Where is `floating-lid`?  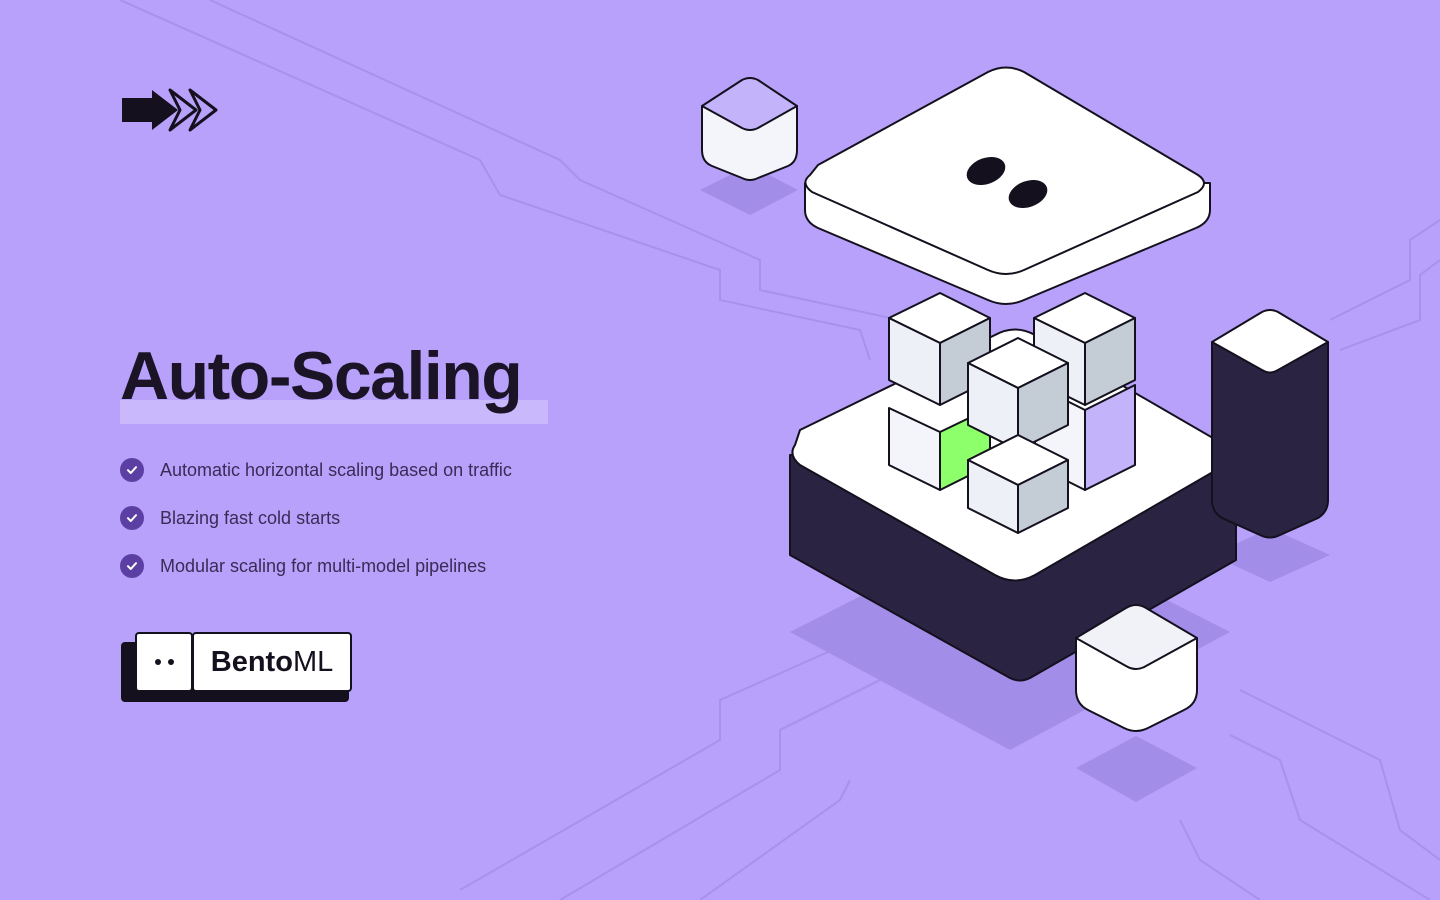 floating-lid is located at coordinates (1007, 185).